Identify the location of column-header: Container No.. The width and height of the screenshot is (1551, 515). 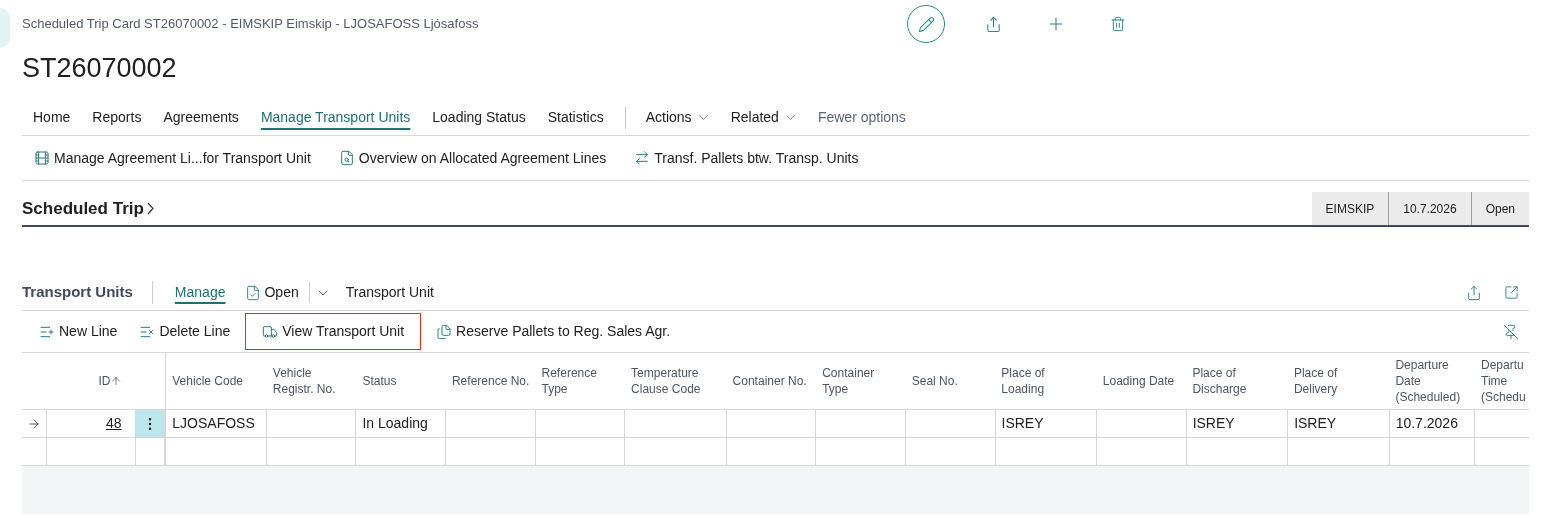
(769, 381).